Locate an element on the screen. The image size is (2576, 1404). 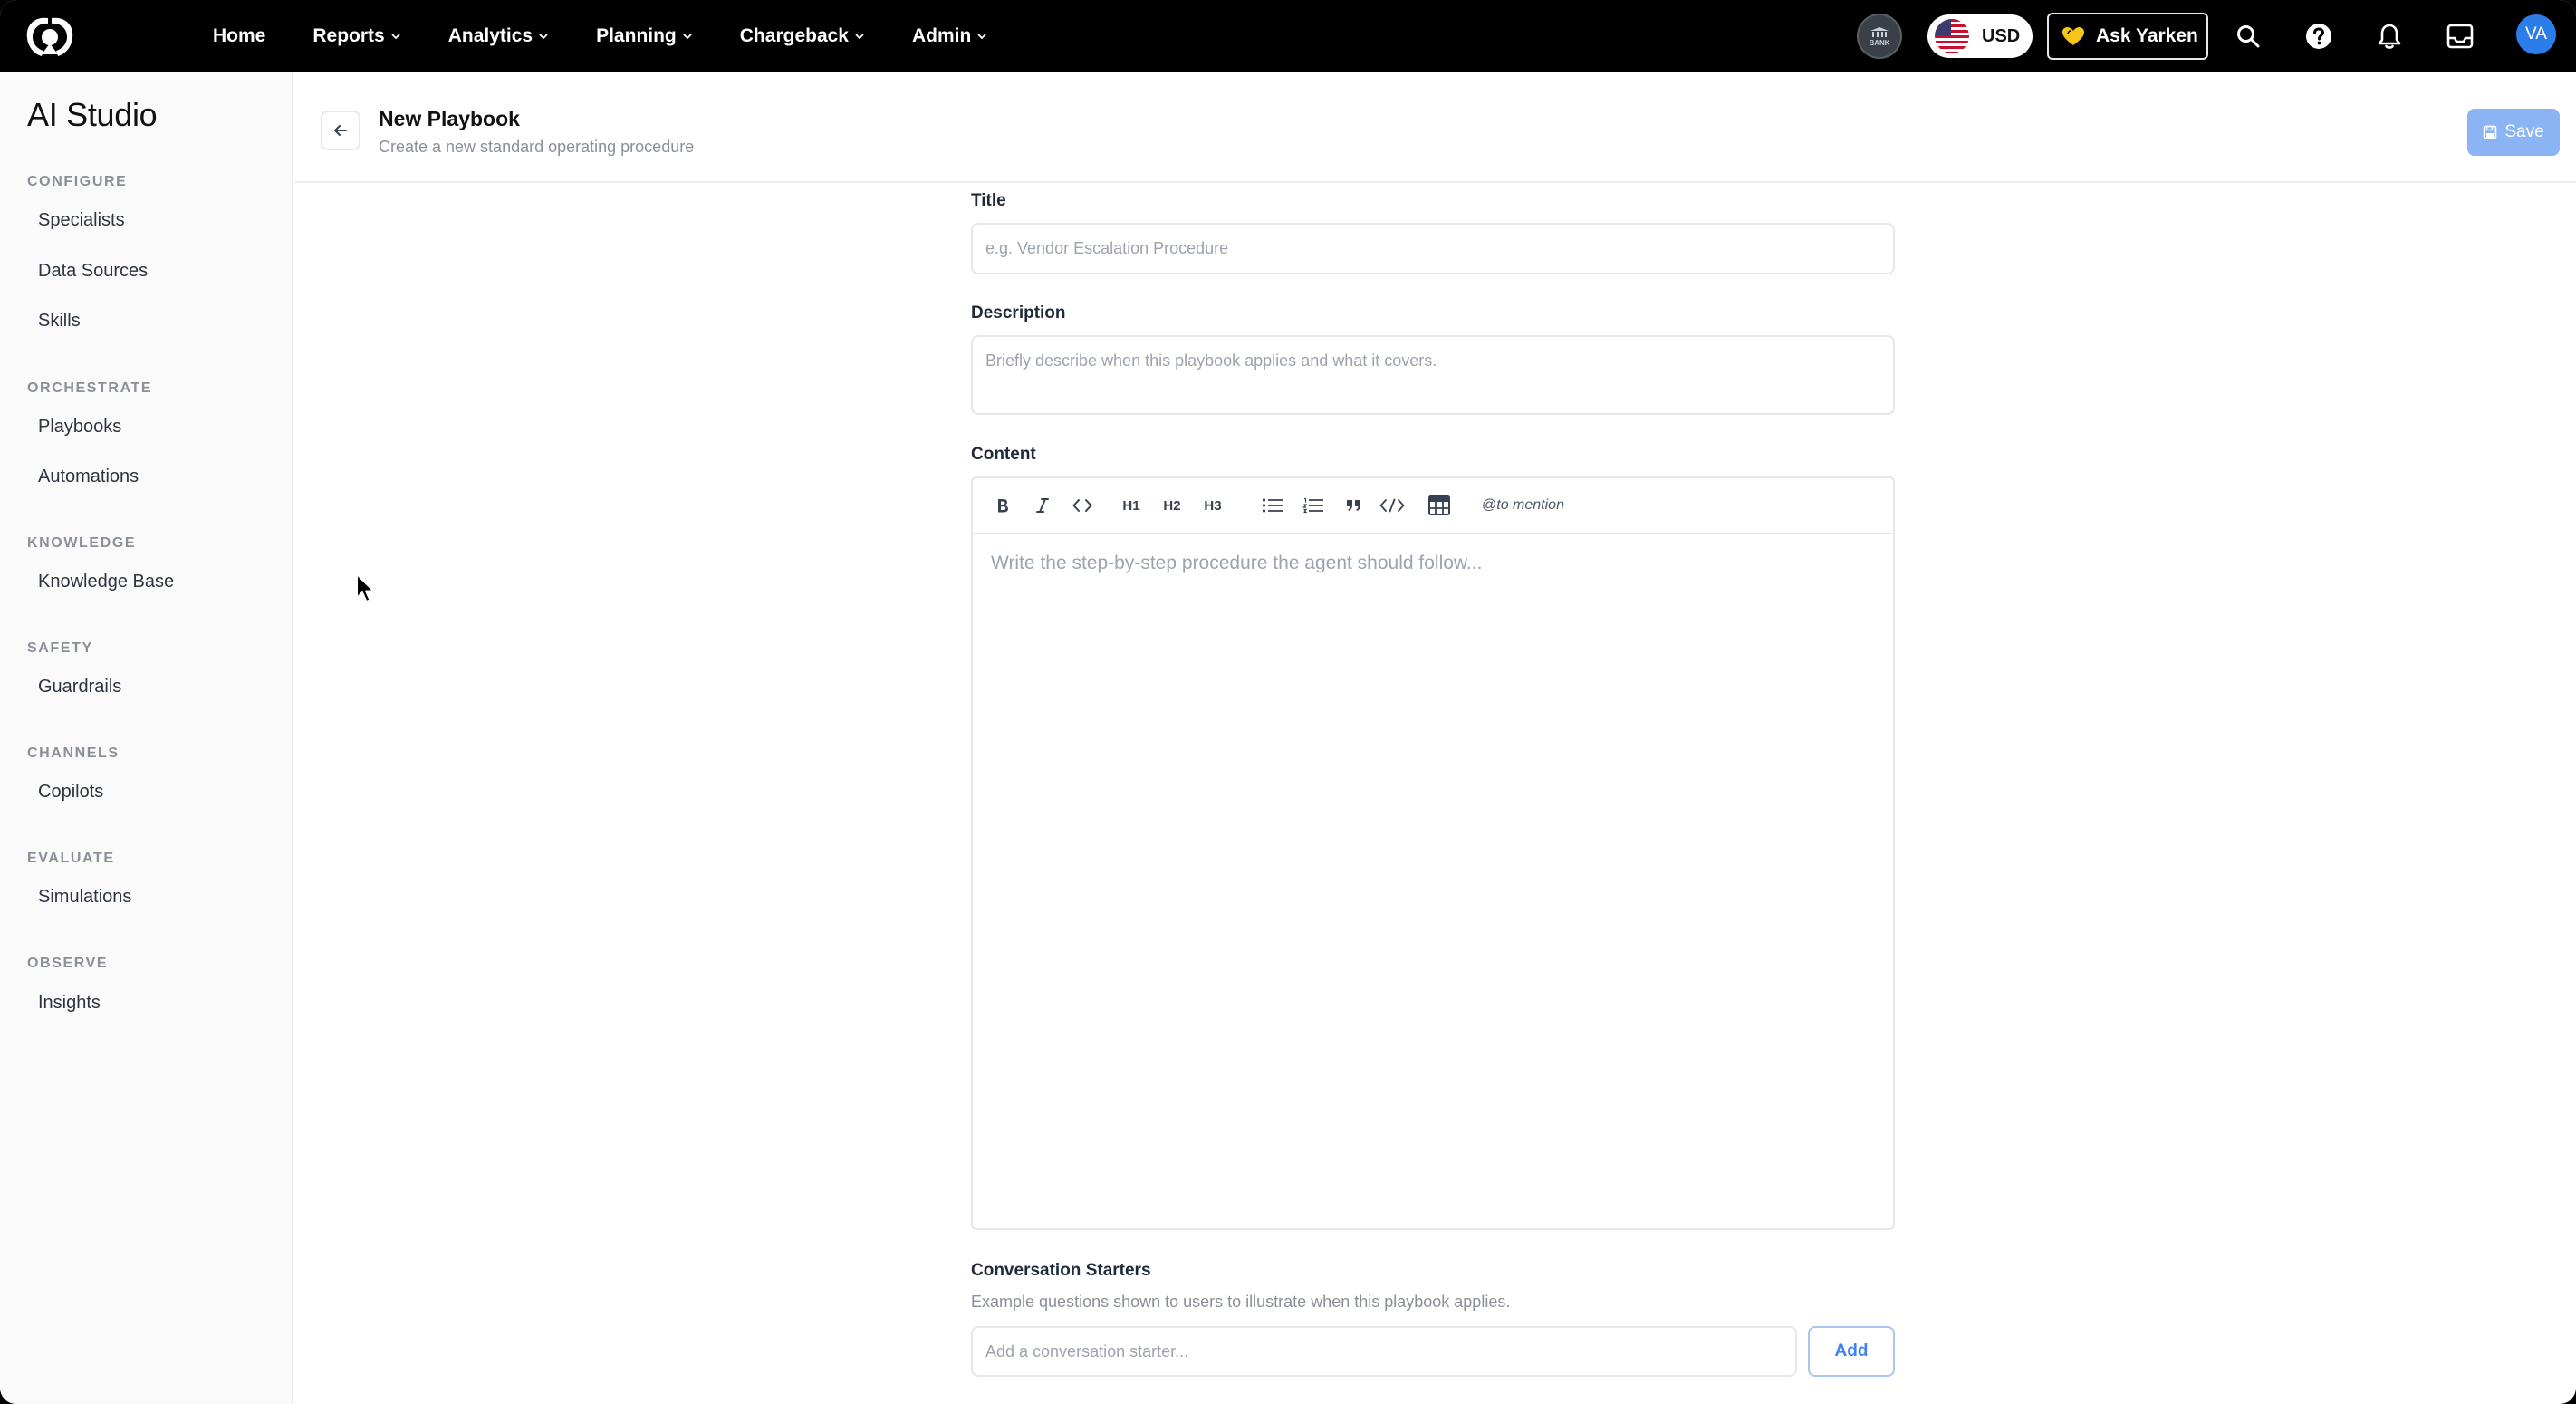
code-block-icon is located at coordinates (1392, 505).